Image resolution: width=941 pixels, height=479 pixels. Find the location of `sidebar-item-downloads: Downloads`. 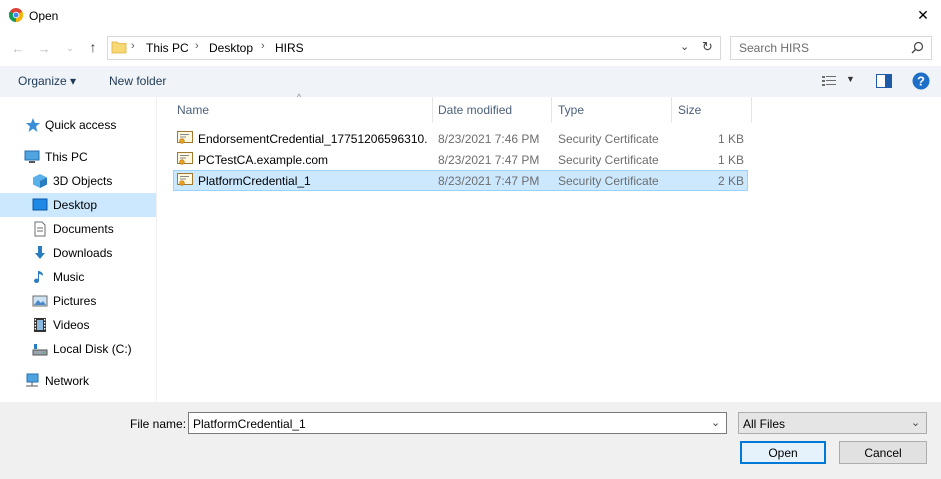

sidebar-item-downloads: Downloads is located at coordinates (78, 253).